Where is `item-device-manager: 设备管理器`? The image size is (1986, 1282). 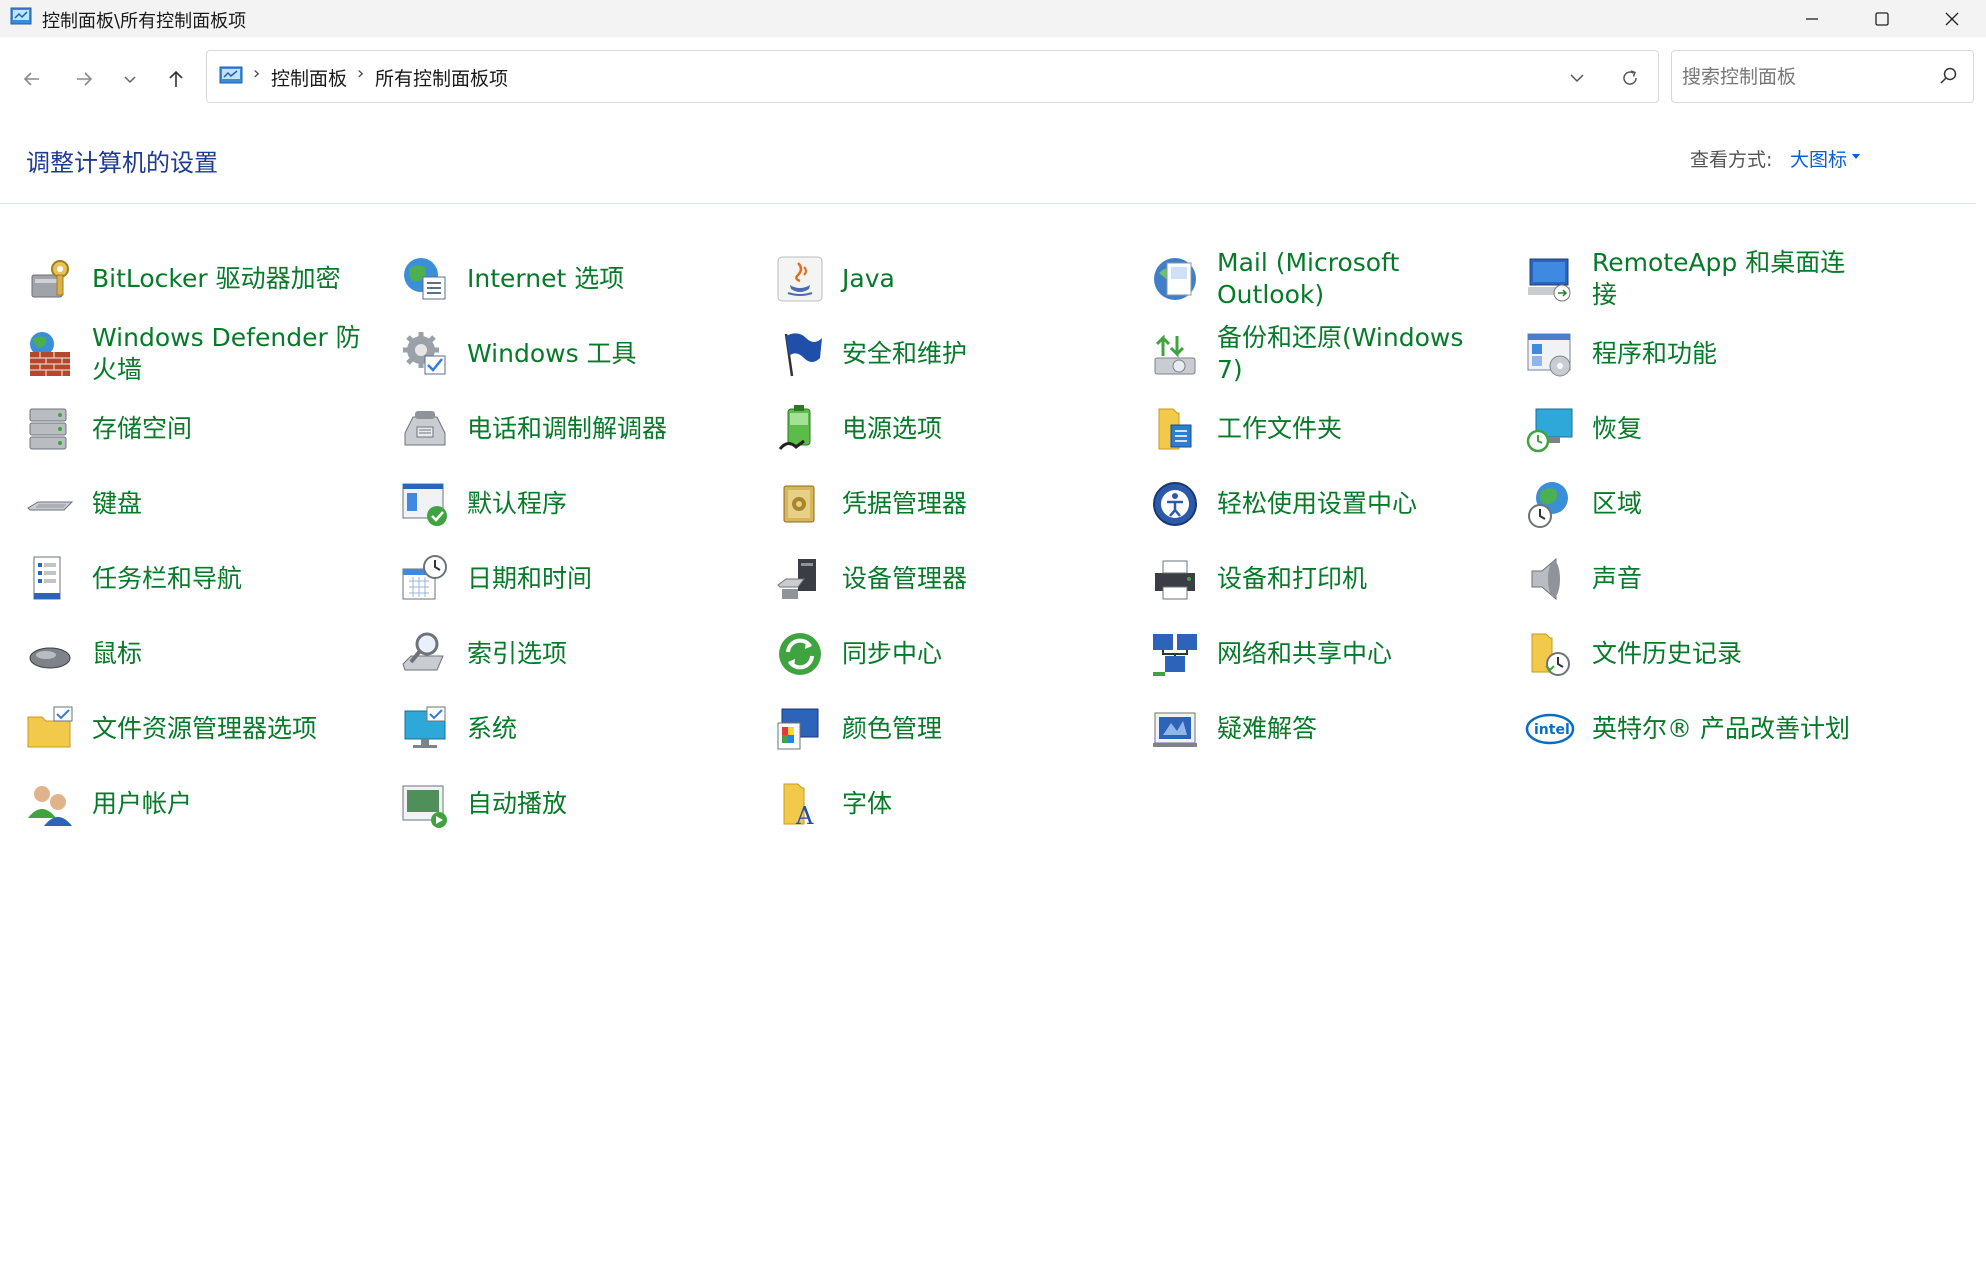 item-device-manager: 设备管理器 is located at coordinates (935, 579).